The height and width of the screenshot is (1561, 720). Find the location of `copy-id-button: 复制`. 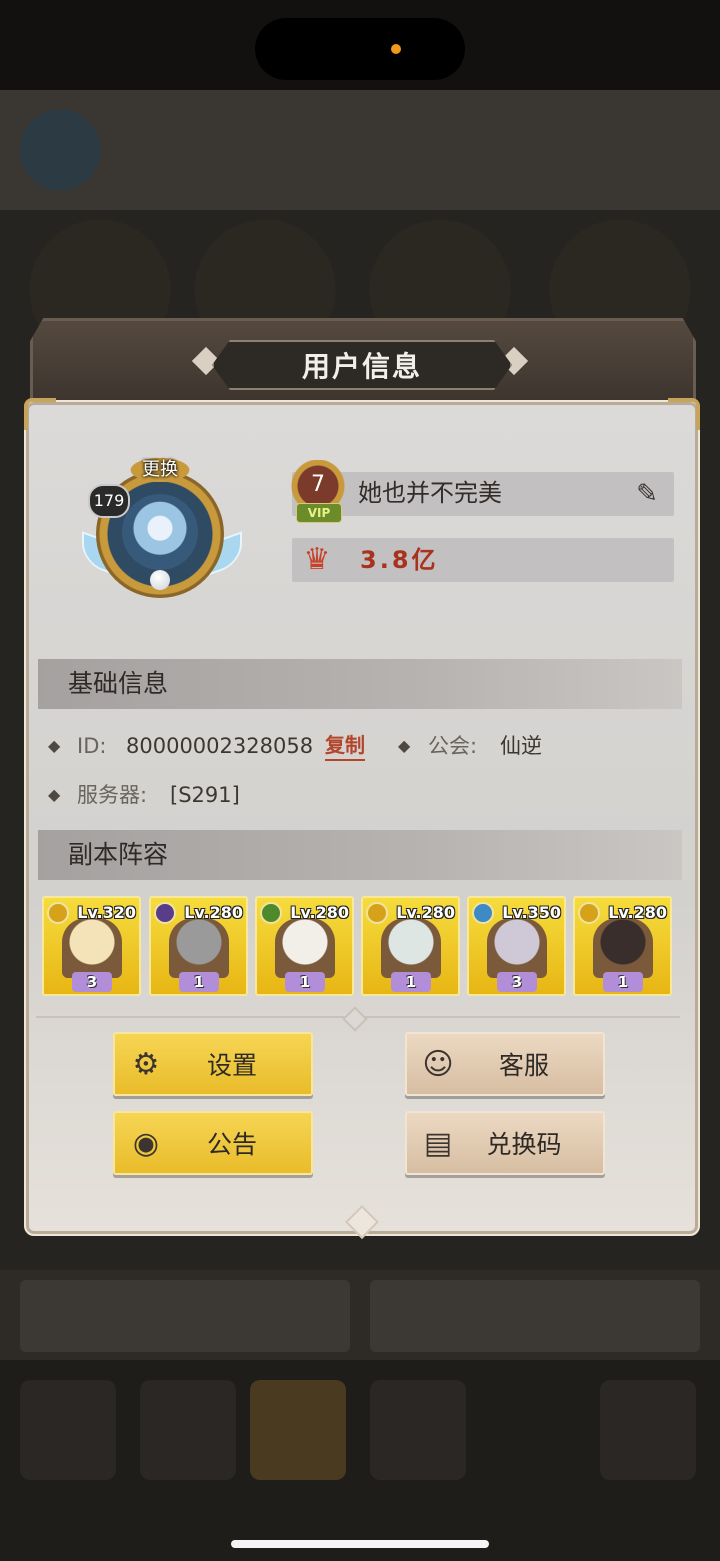

copy-id-button: 复制 is located at coordinates (345, 746).